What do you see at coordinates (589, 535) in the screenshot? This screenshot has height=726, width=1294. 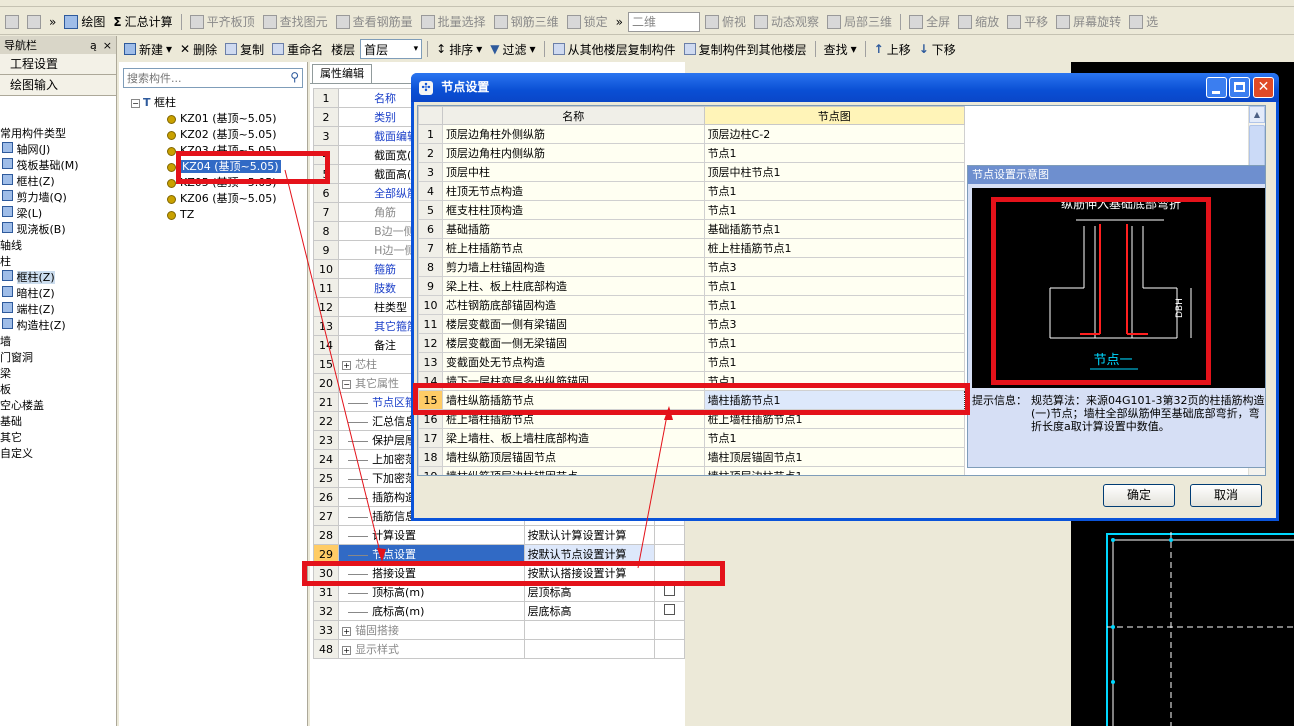 I see `property-value: 按默认计算设置计算` at bounding box center [589, 535].